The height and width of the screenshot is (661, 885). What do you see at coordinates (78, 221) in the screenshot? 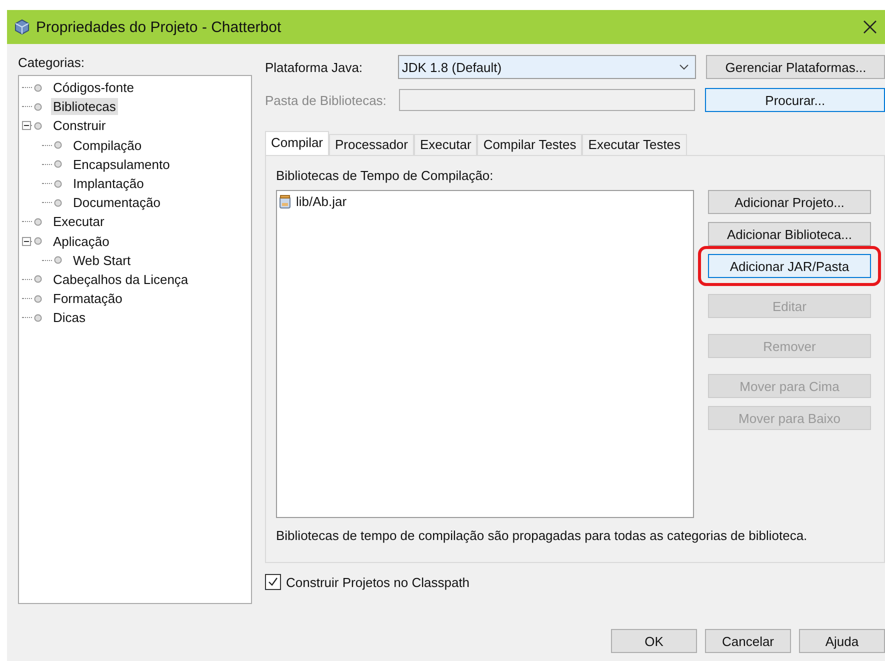
I see `tree-item: Executar` at bounding box center [78, 221].